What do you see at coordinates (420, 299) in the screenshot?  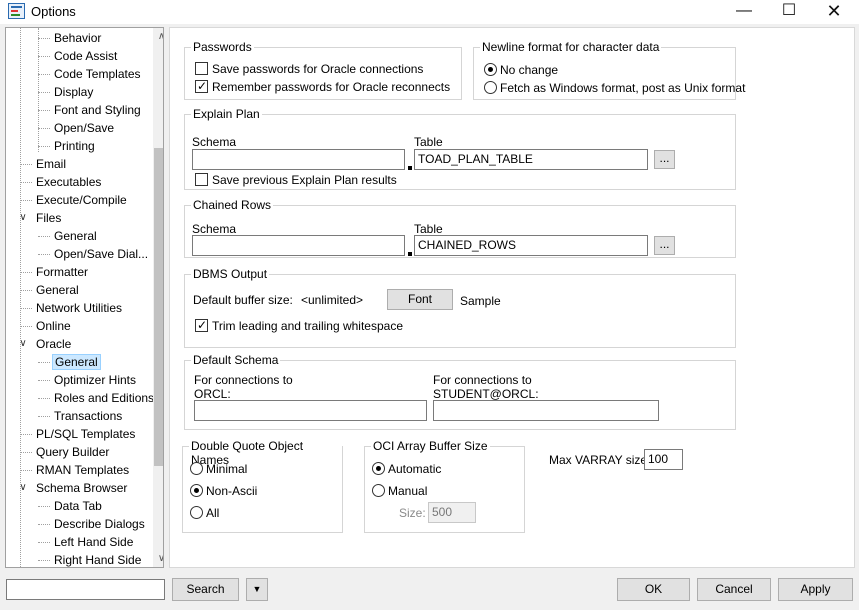 I see `font-button: Font` at bounding box center [420, 299].